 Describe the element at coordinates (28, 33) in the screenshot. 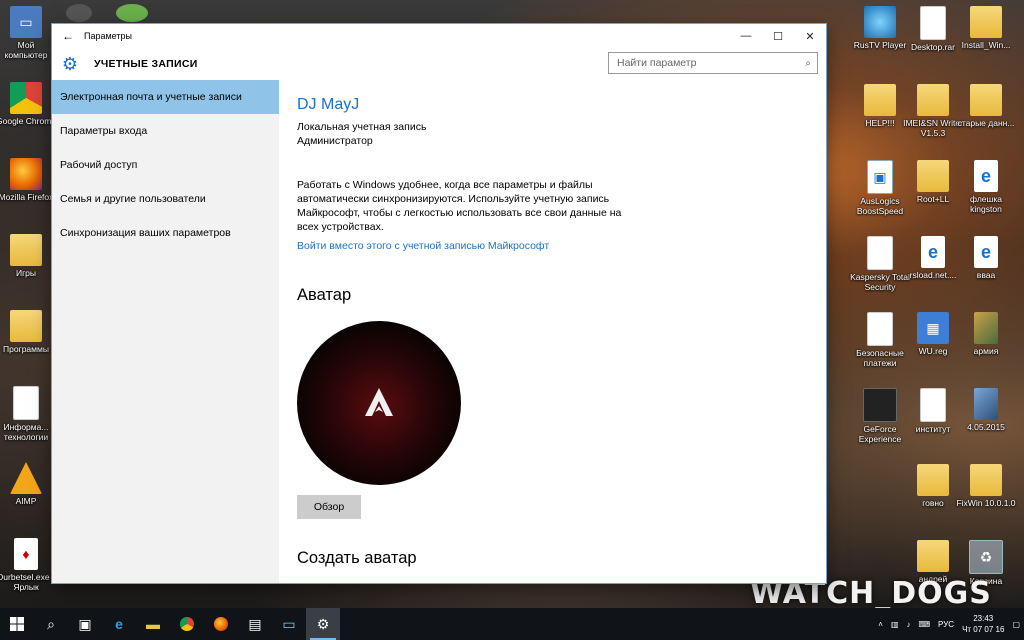

I see `desktop-icon-my-computer: ▭ Мой компьютер` at that location.